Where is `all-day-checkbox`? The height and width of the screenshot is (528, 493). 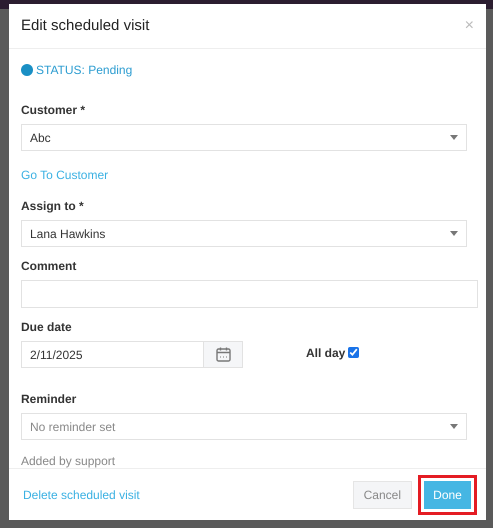 all-day-checkbox is located at coordinates (354, 352).